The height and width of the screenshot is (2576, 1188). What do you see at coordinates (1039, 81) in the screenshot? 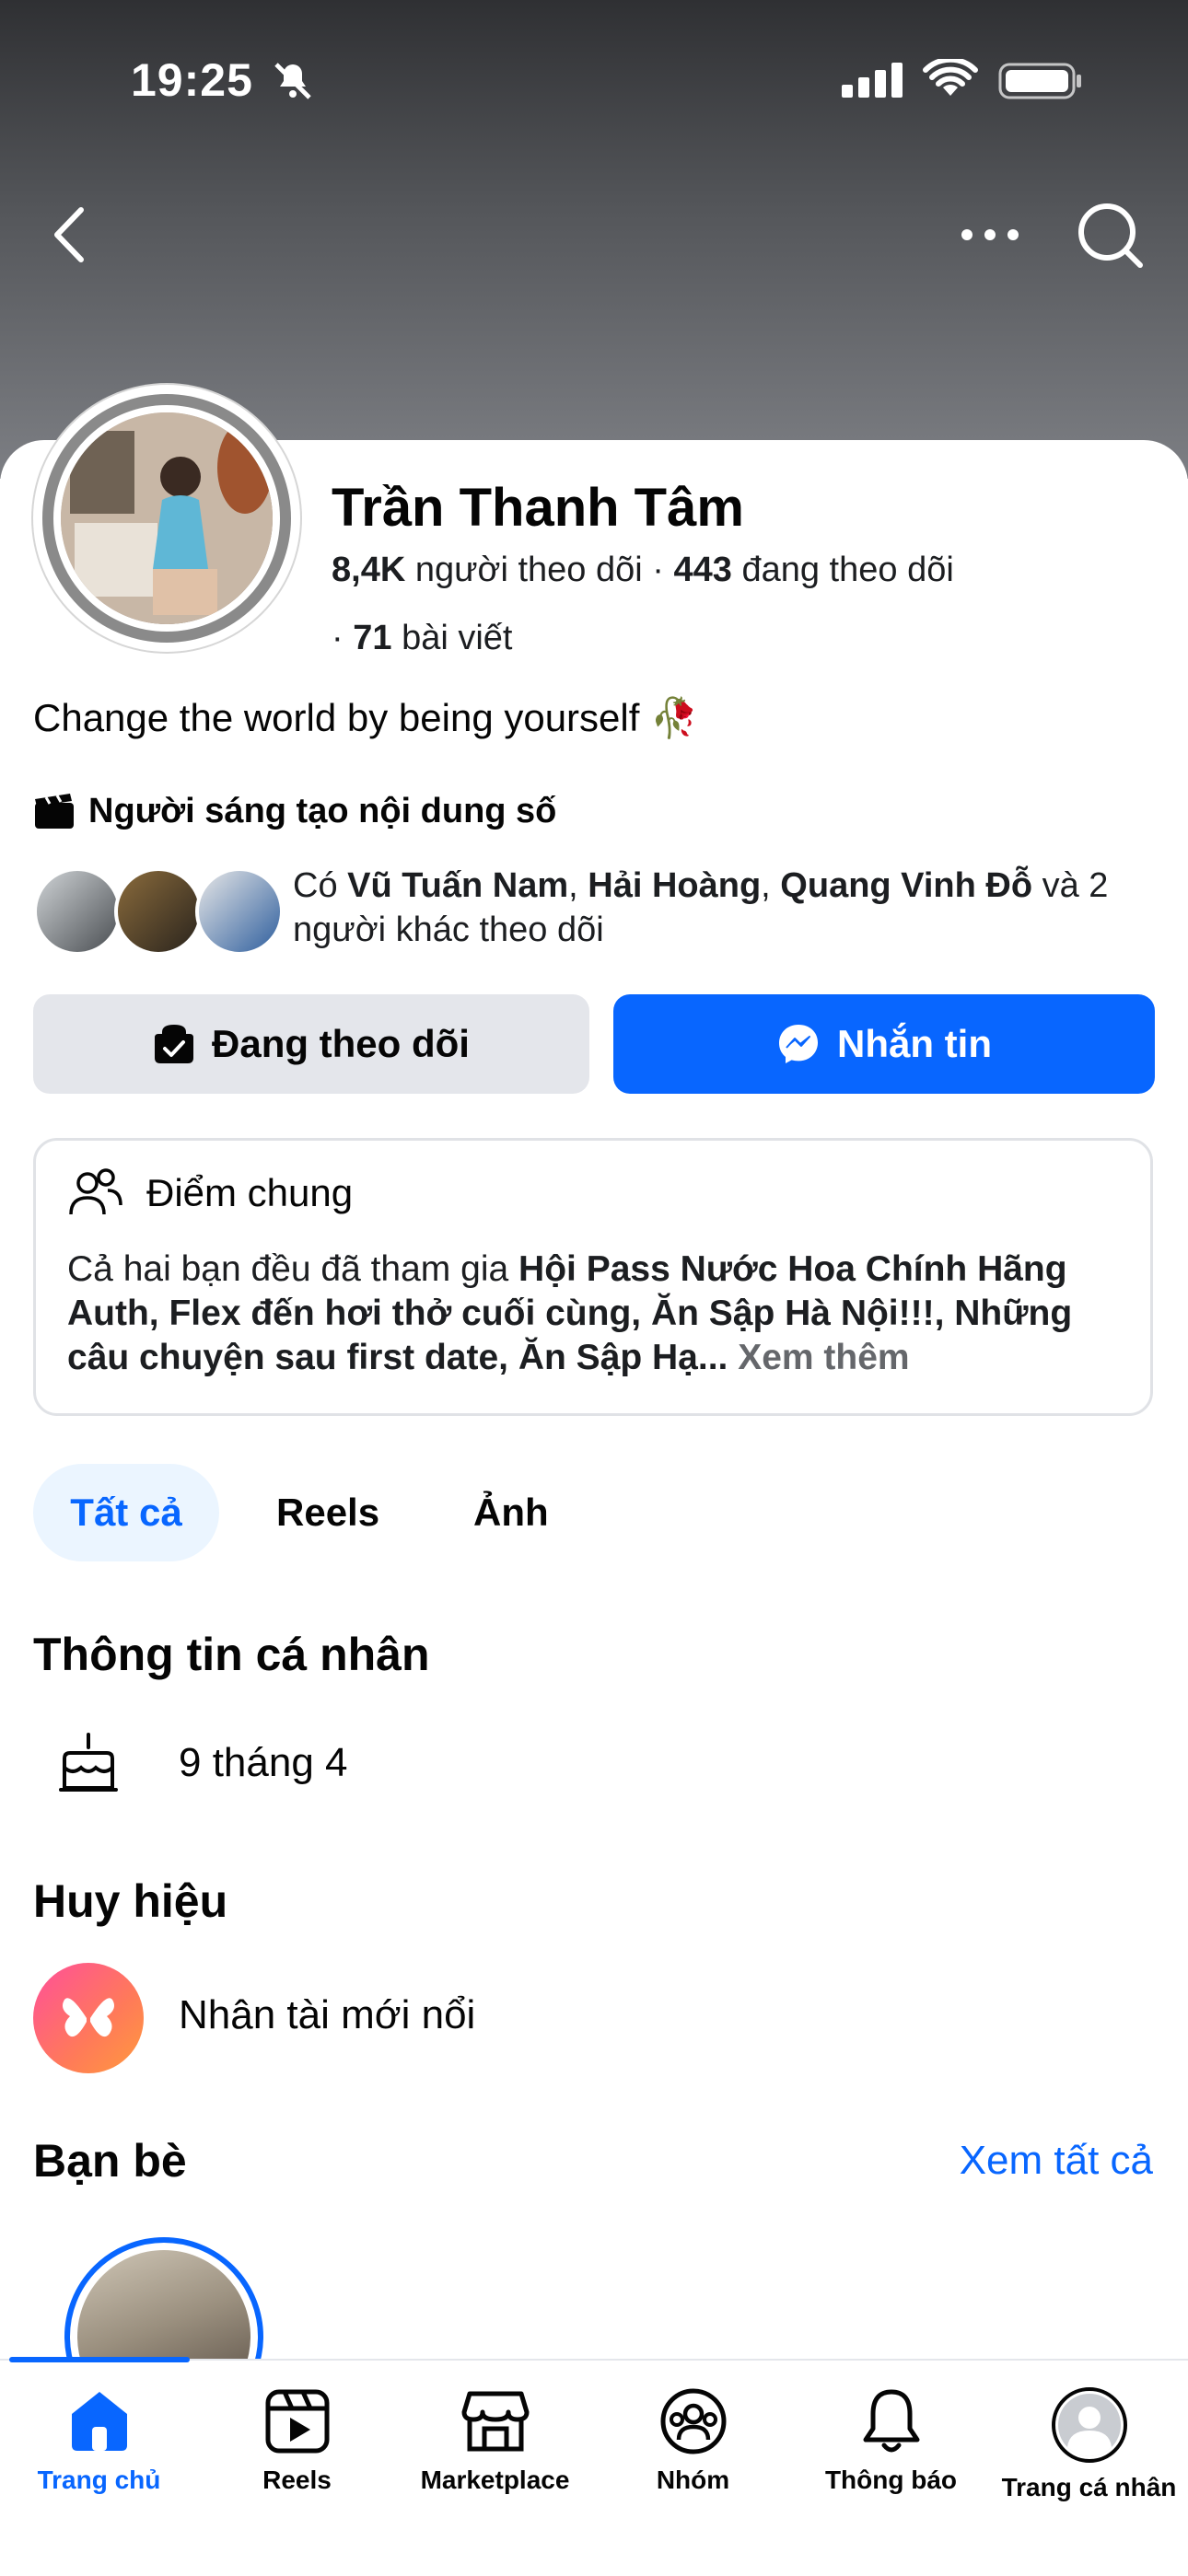
I see `battery-icon` at bounding box center [1039, 81].